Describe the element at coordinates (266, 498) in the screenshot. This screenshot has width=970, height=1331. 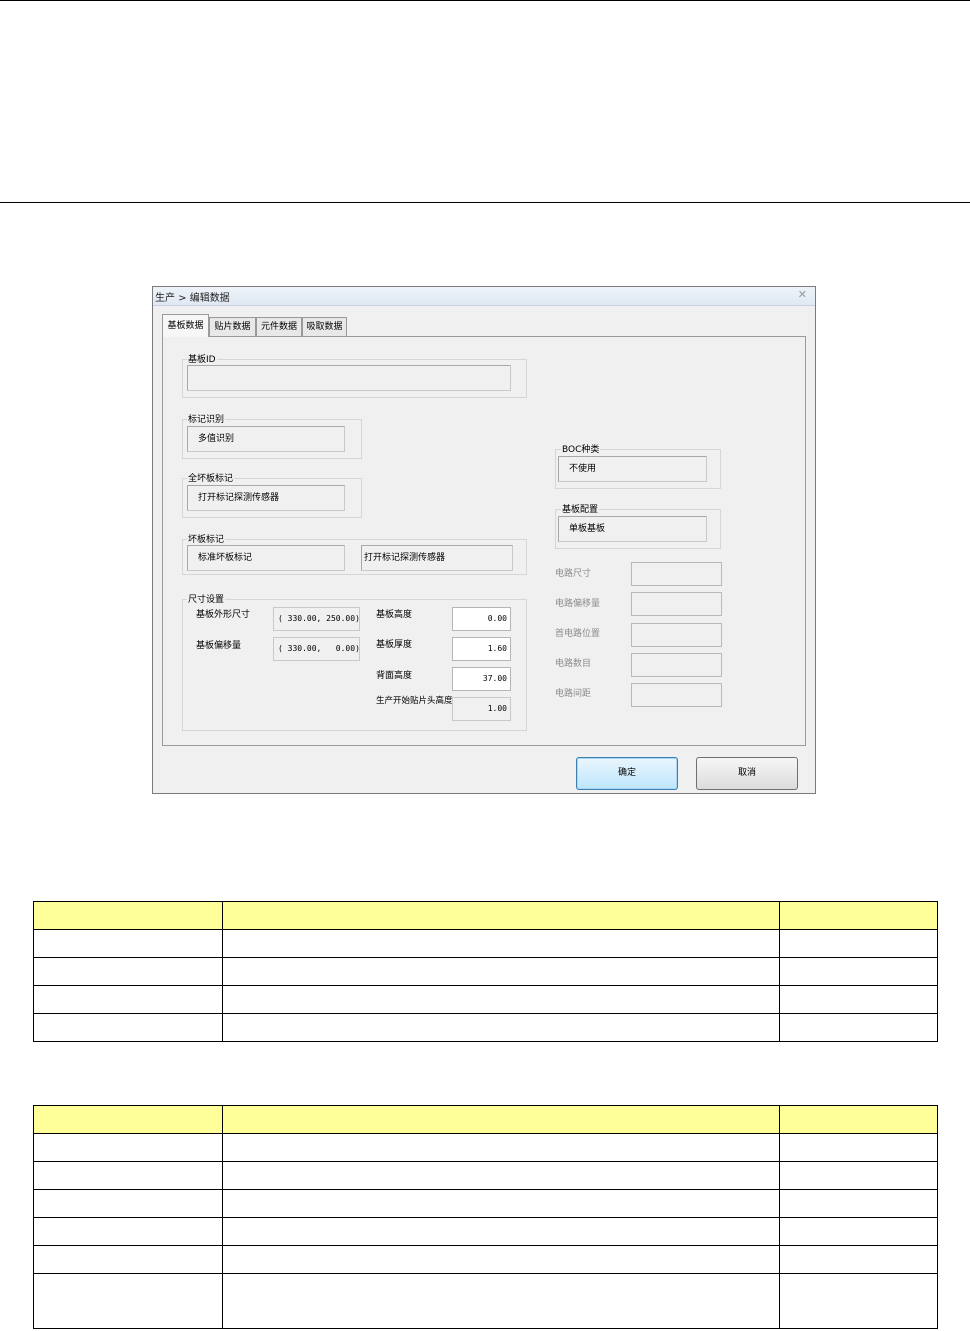
I see `all-bad-mark-field: 打开标记探测传感器` at that location.